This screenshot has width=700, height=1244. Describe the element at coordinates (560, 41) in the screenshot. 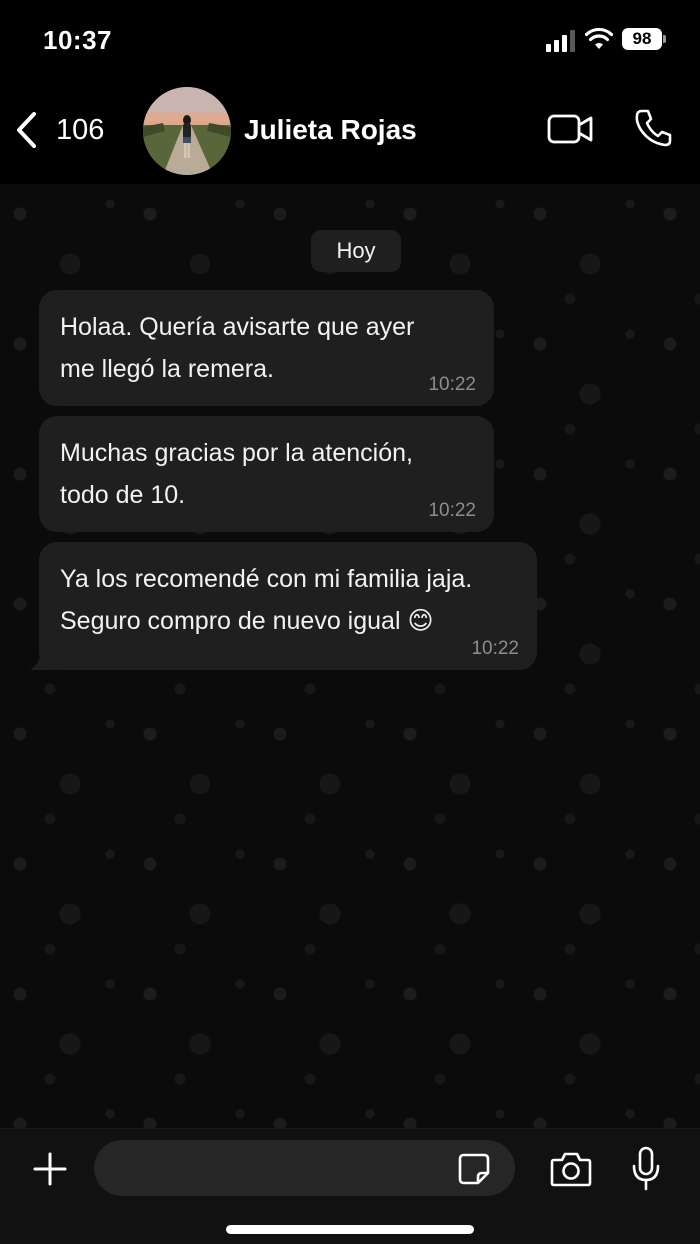

I see `signal-icon` at that location.